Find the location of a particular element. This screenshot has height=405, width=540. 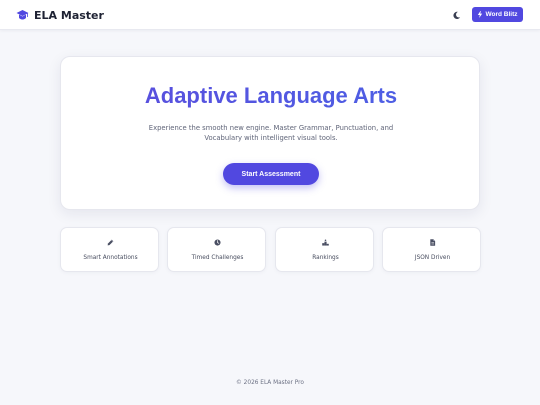

brand-name: ELA Master is located at coordinates (69, 15).